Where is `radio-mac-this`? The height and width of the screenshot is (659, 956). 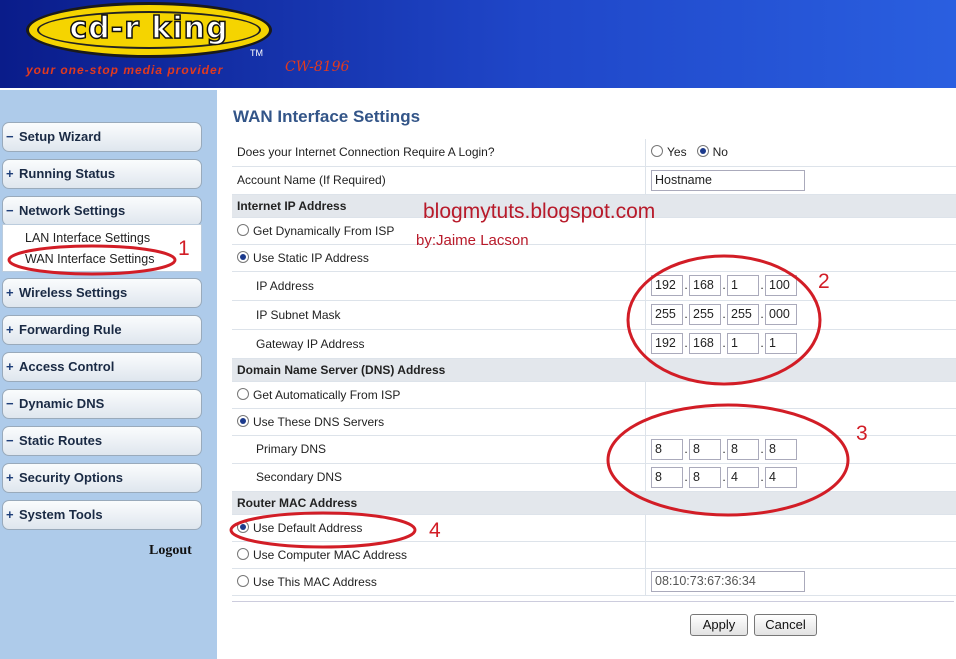 radio-mac-this is located at coordinates (243, 580).